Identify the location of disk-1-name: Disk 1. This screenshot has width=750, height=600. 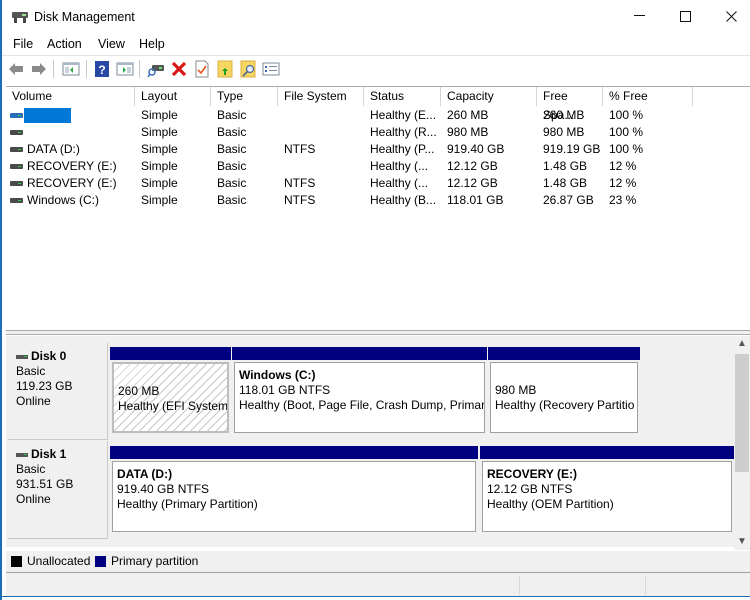
(49, 454).